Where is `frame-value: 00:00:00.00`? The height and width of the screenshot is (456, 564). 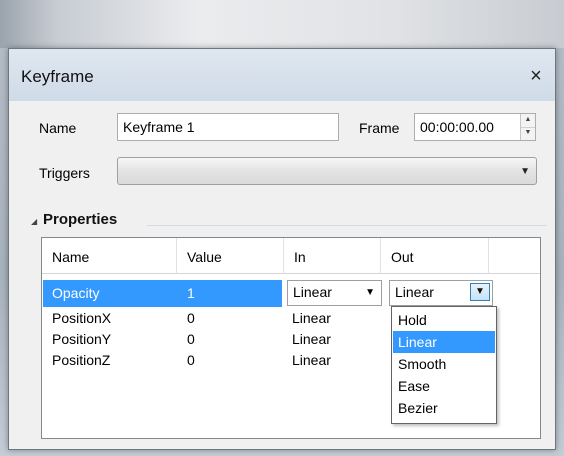 frame-value: 00:00:00.00 is located at coordinates (457, 127).